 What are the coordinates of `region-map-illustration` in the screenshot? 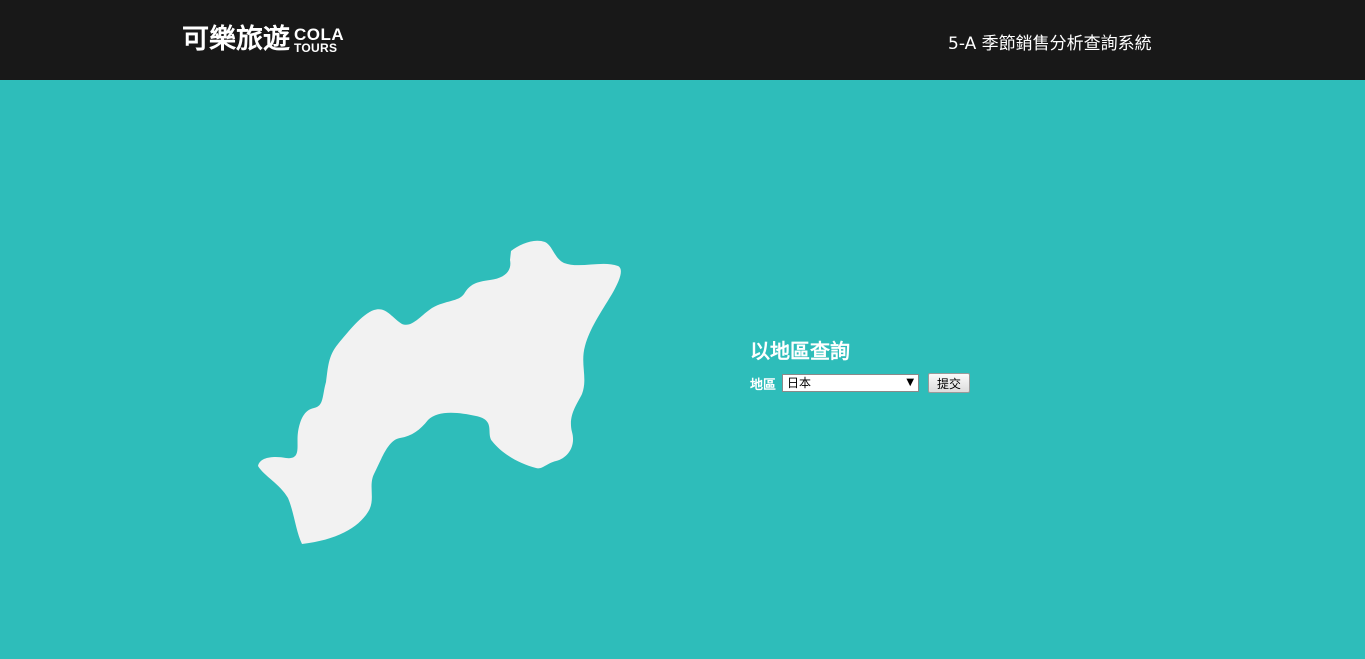 It's located at (440, 394).